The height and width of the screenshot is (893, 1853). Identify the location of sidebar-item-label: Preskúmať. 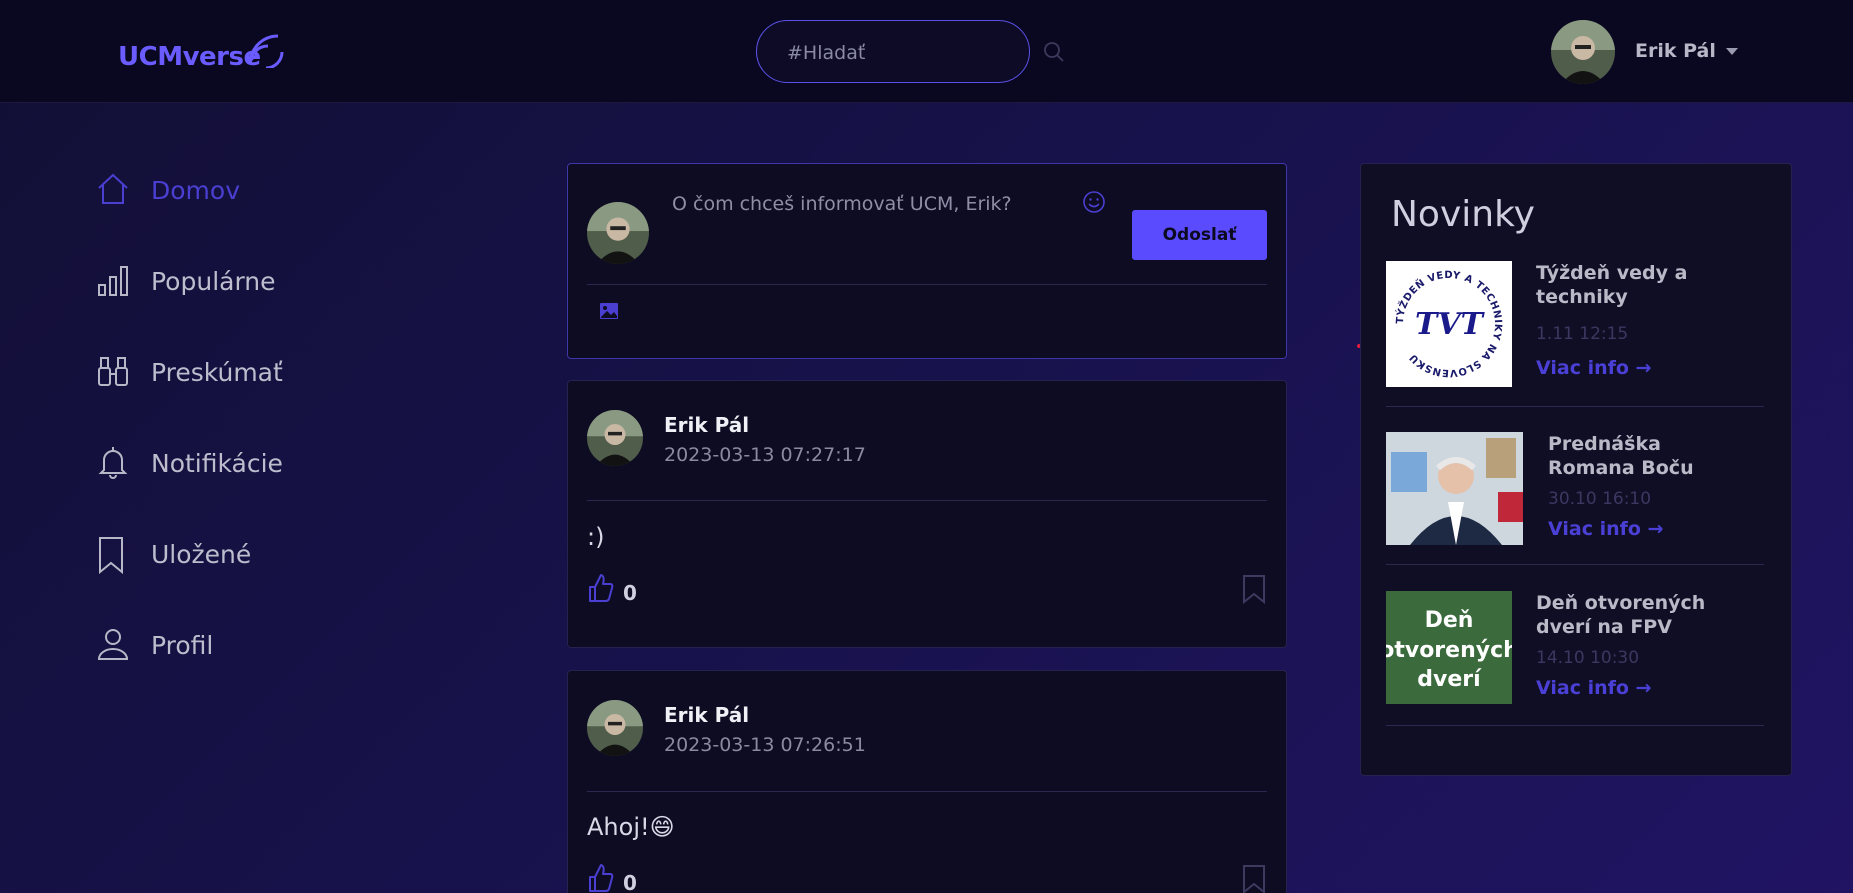
(217, 372).